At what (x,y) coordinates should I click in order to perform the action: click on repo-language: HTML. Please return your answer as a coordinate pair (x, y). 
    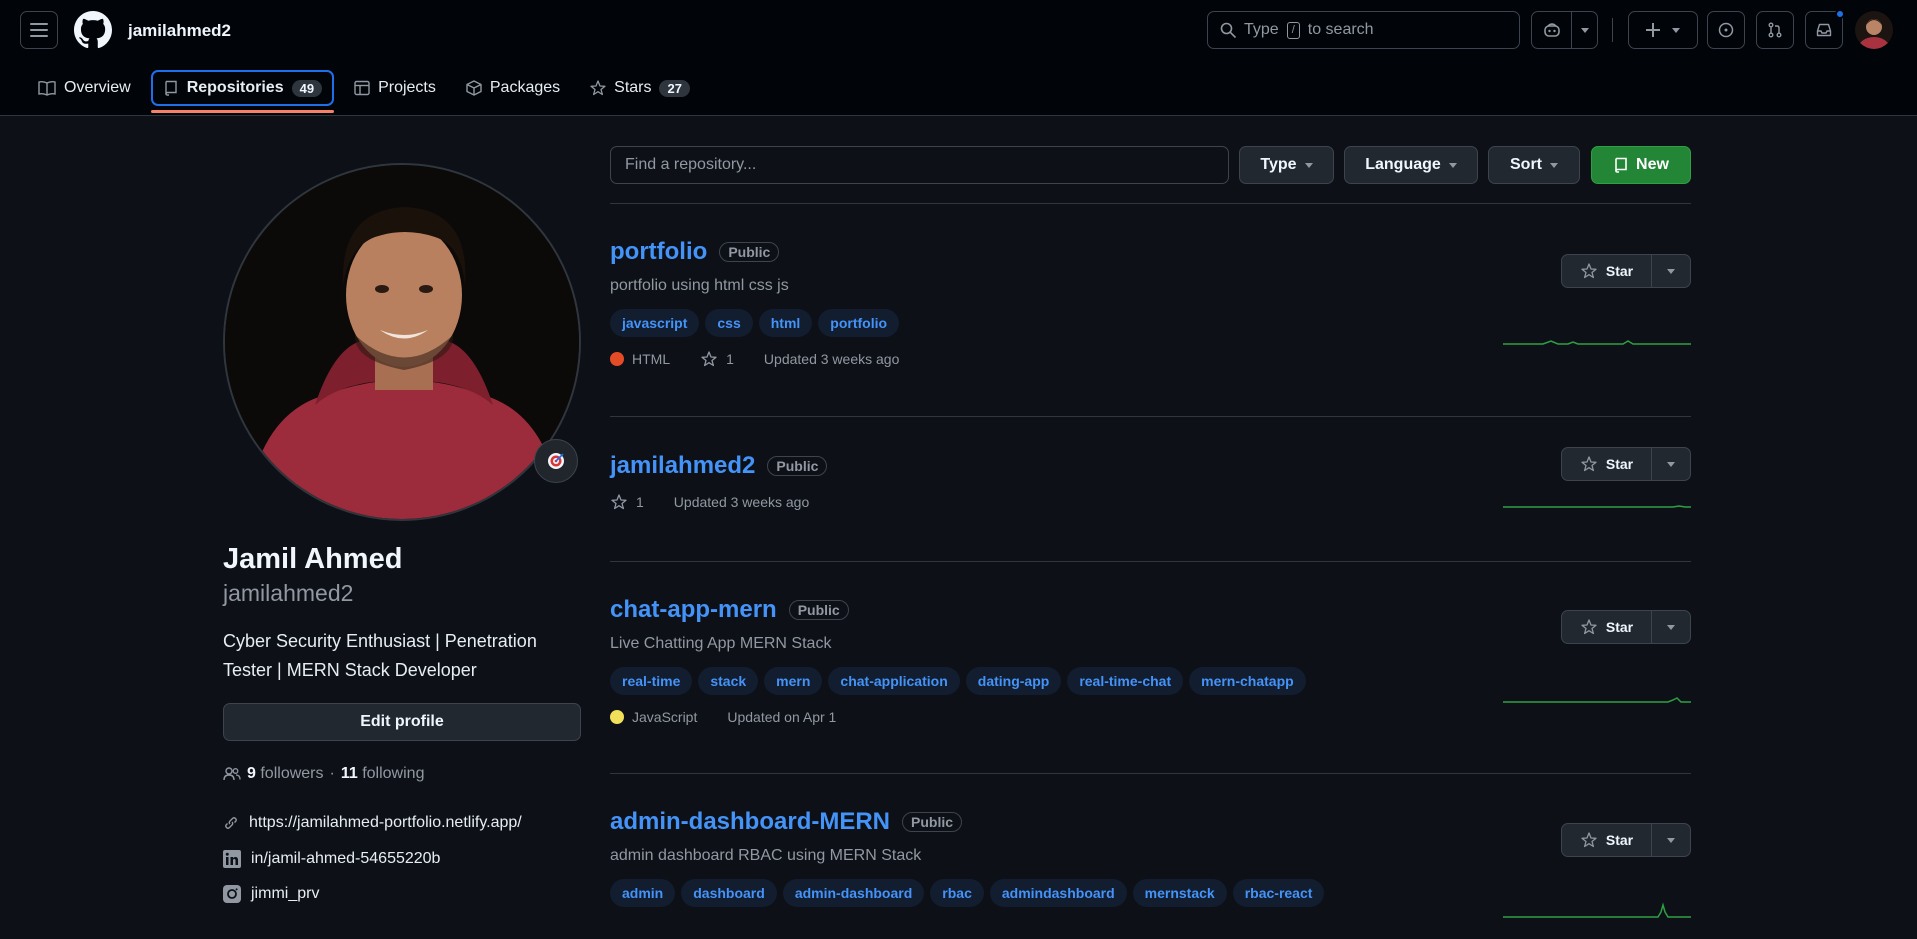
    Looking at the image, I should click on (651, 359).